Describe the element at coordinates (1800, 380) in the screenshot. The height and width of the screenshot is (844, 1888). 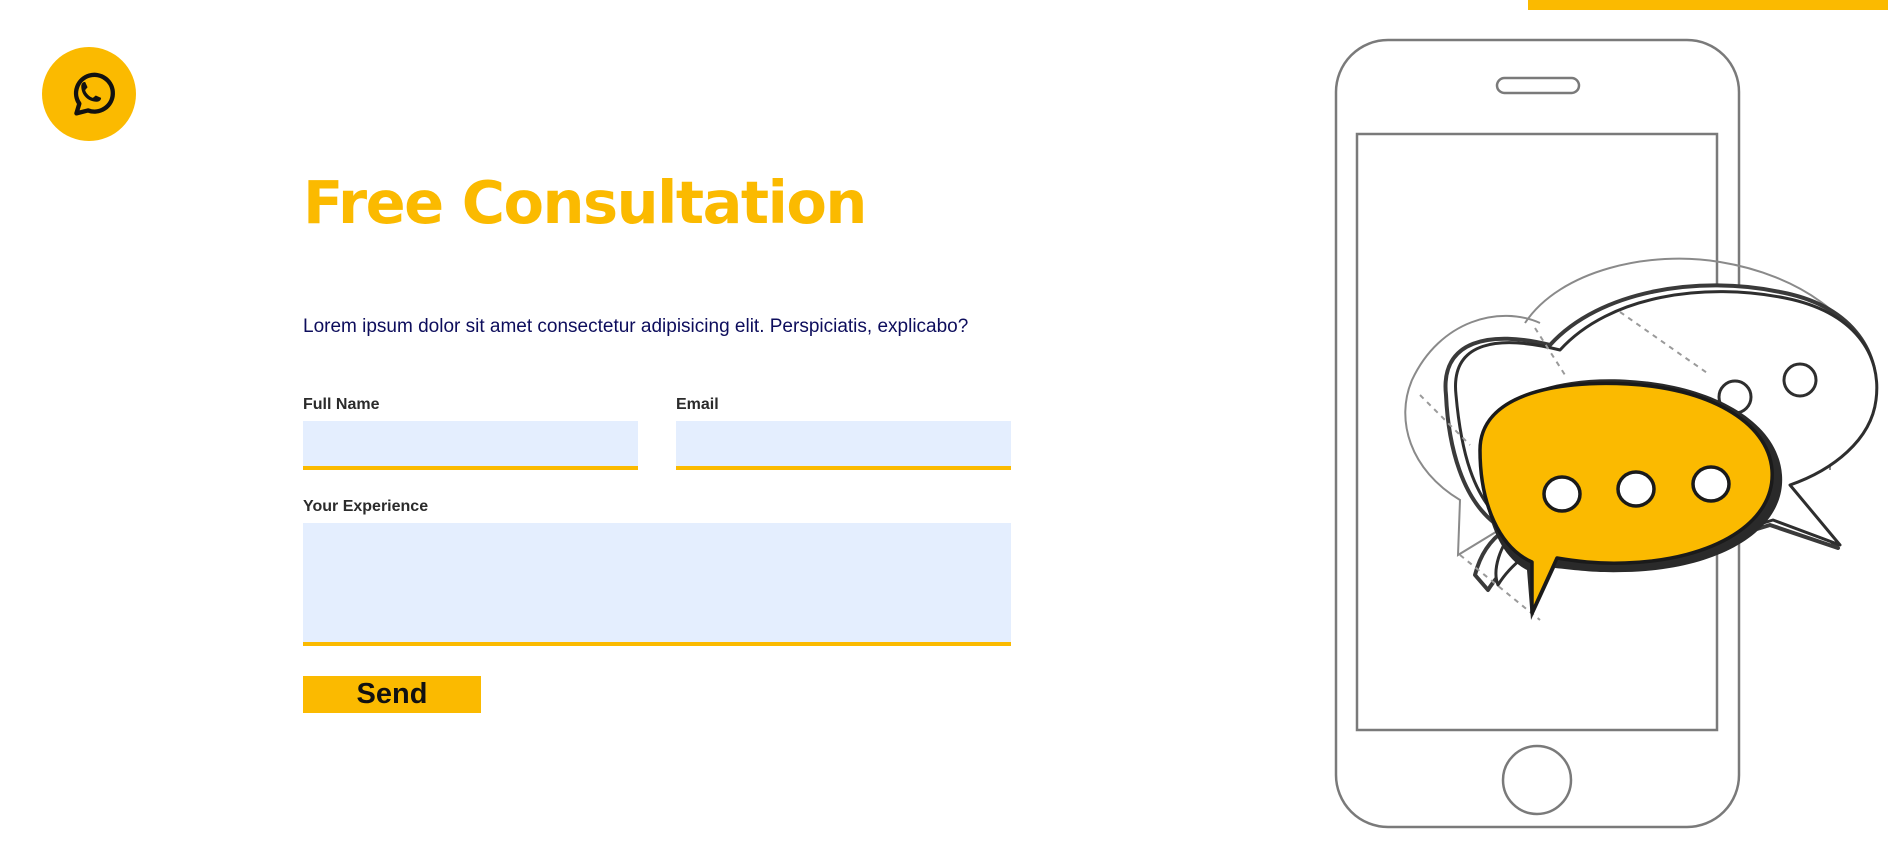
I see `white-bubble-dot` at that location.